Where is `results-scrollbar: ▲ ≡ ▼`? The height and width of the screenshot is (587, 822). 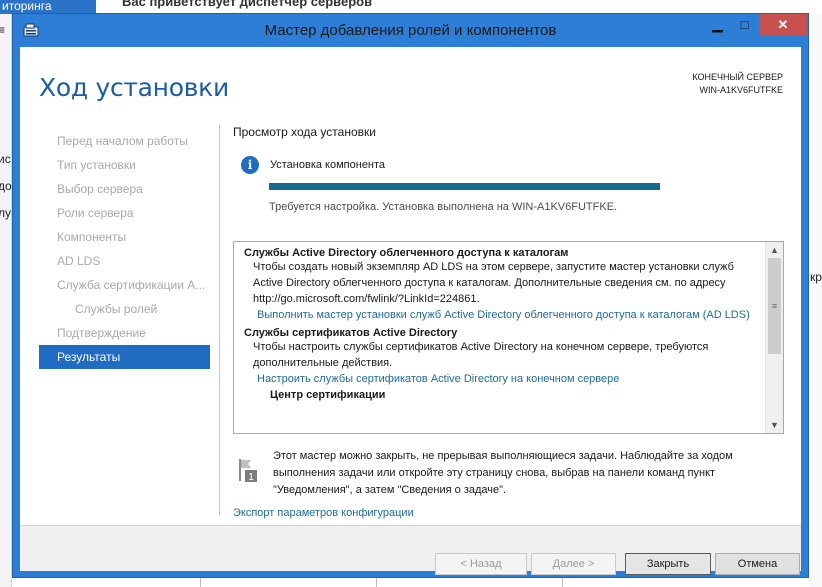
results-scrollbar: ▲ ≡ ▼ is located at coordinates (774, 337).